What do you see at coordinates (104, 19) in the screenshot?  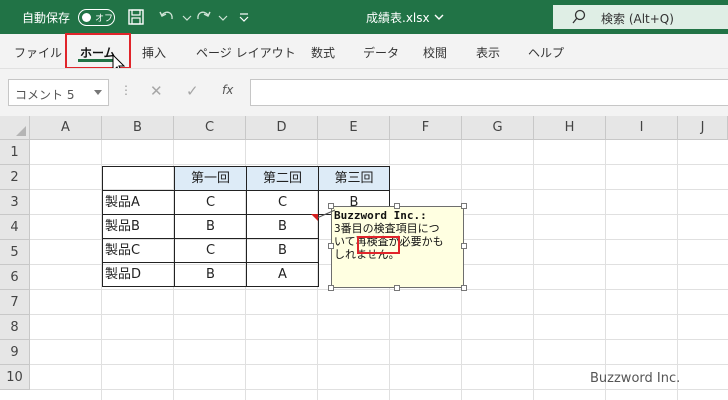 I see `autosave-state: オフ` at bounding box center [104, 19].